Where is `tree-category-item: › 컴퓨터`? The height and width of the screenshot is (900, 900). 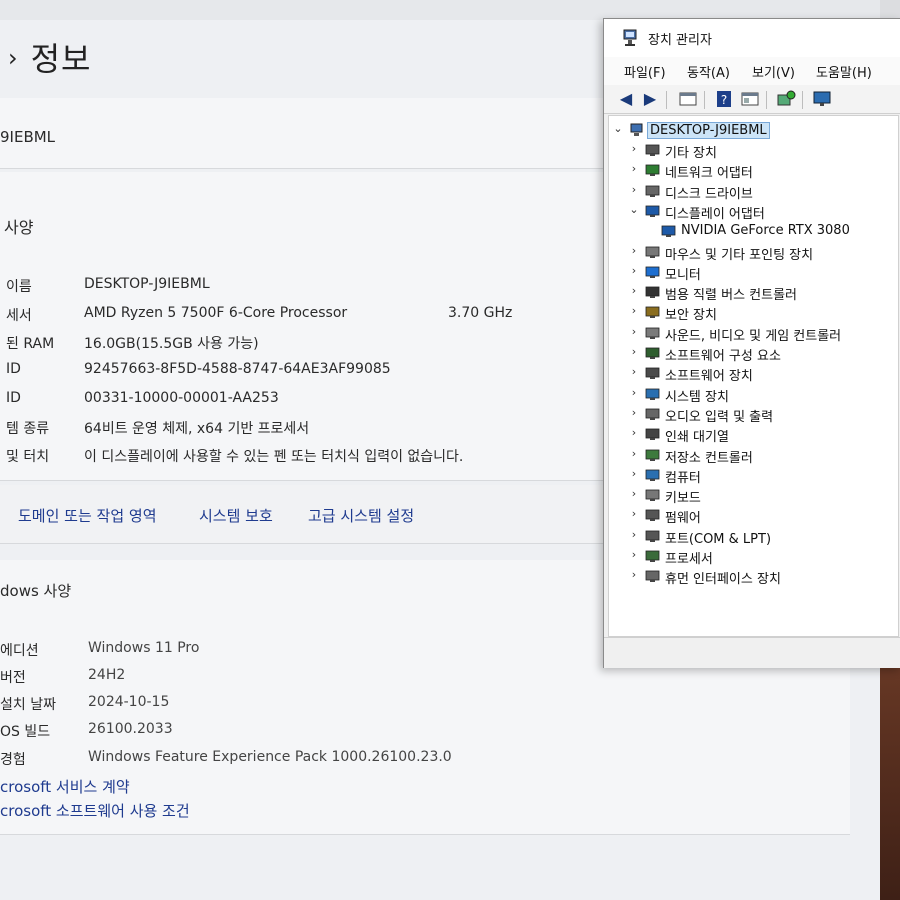
tree-category-item: › 컴퓨터 is located at coordinates (753, 475).